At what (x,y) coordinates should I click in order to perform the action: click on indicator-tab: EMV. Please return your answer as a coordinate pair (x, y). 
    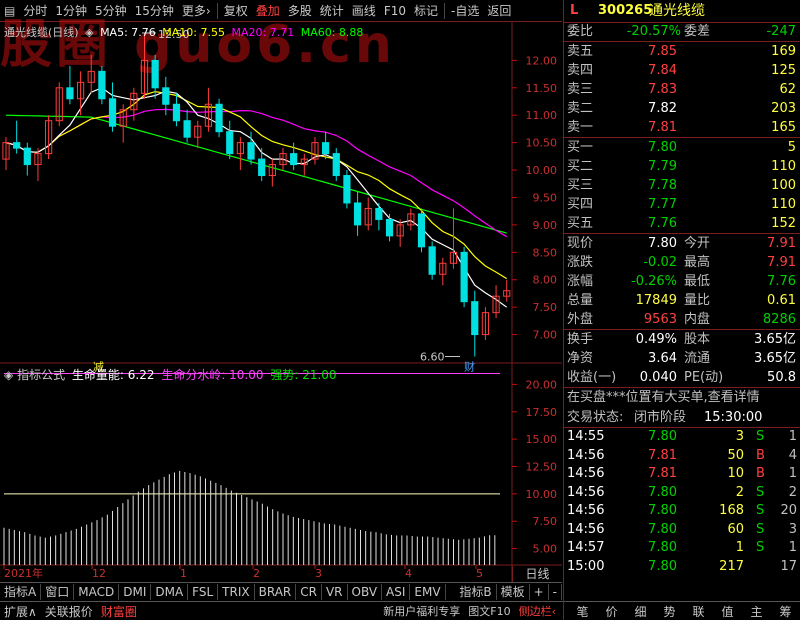
    Looking at the image, I should click on (428, 591).